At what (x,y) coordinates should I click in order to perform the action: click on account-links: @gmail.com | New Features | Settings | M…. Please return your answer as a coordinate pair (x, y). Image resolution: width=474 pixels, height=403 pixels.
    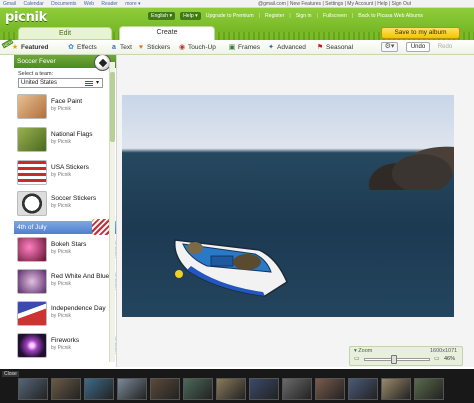
    Looking at the image, I should click on (334, 4).